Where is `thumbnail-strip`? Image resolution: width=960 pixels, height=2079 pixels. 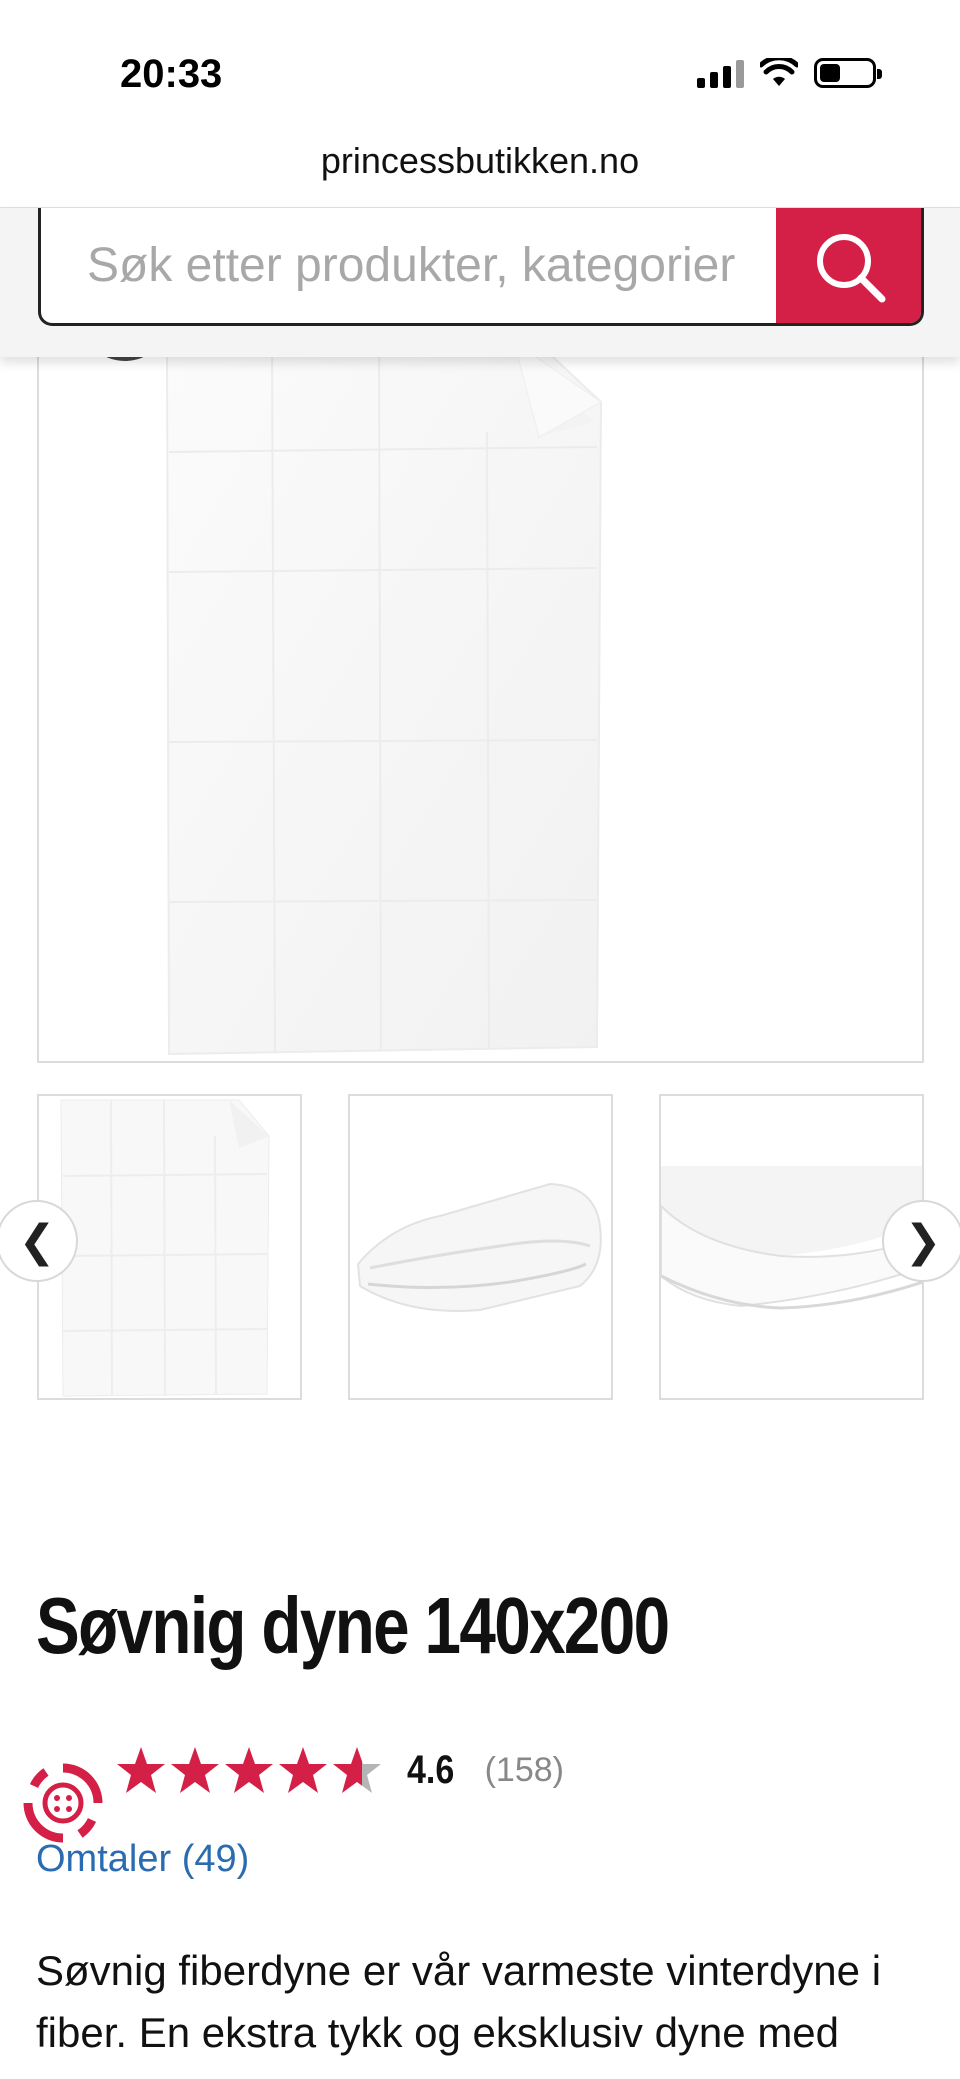
thumbnail-strip is located at coordinates (480, 1247).